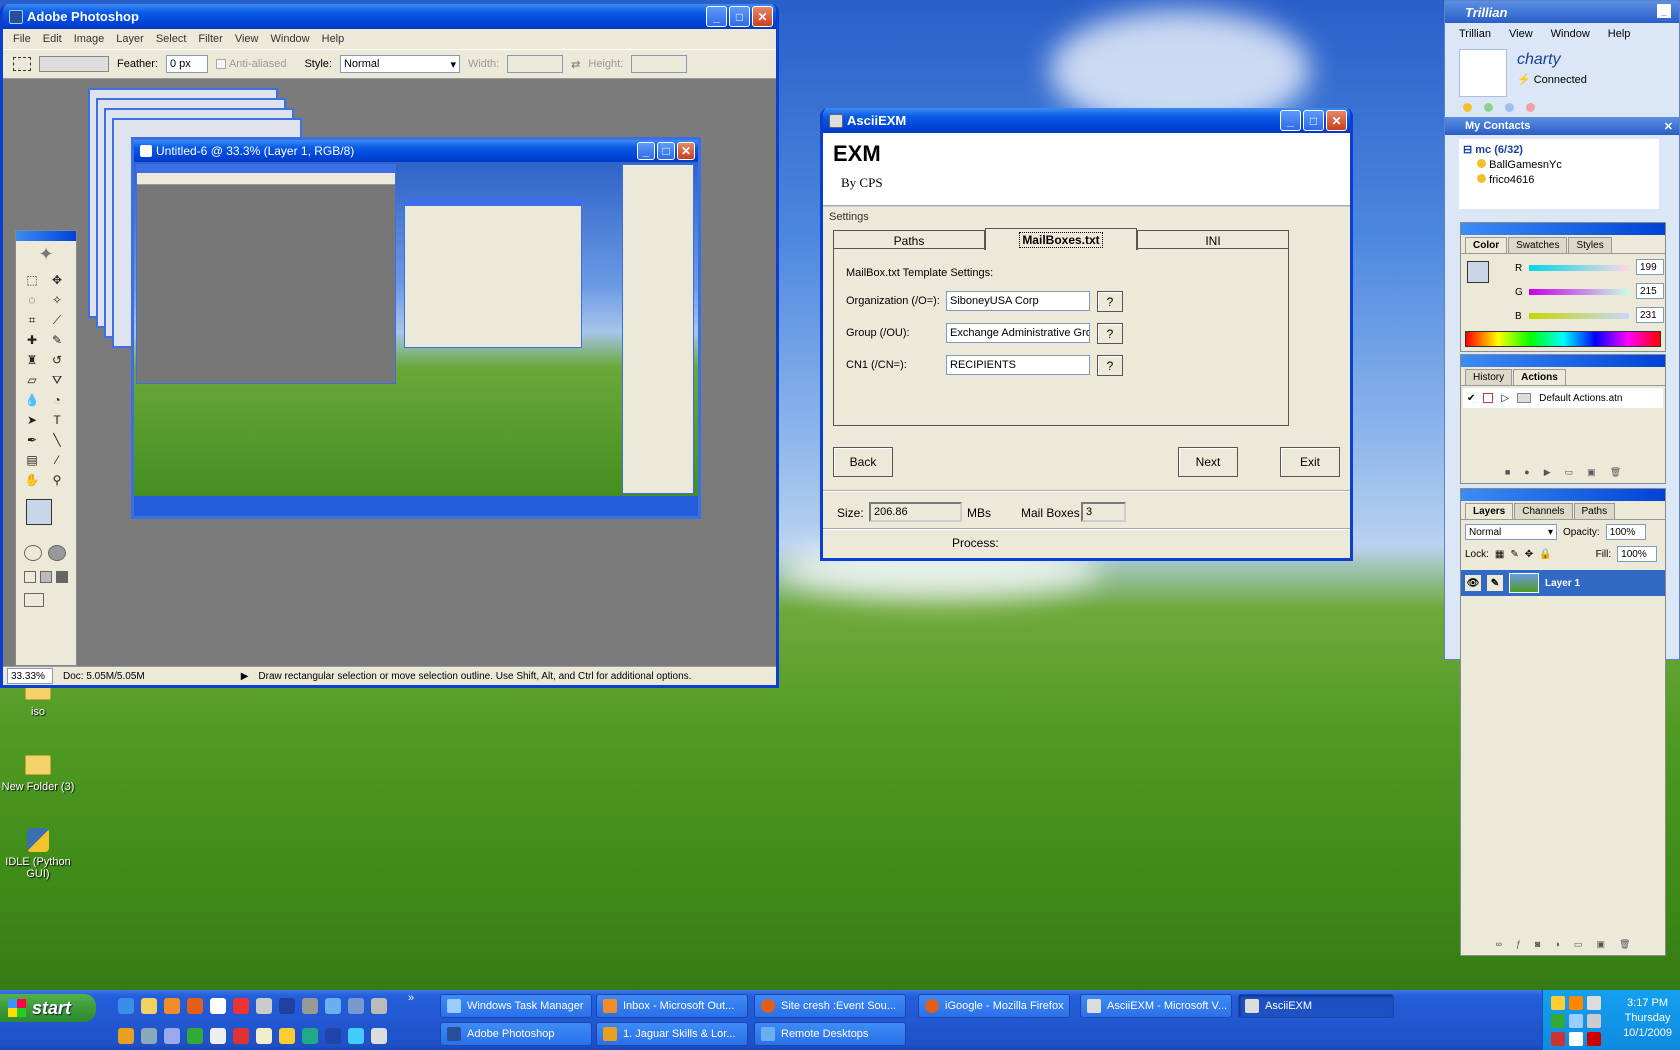  Describe the element at coordinates (1505, 398) in the screenshot. I see `expand-arrow-icon: ▷` at that location.